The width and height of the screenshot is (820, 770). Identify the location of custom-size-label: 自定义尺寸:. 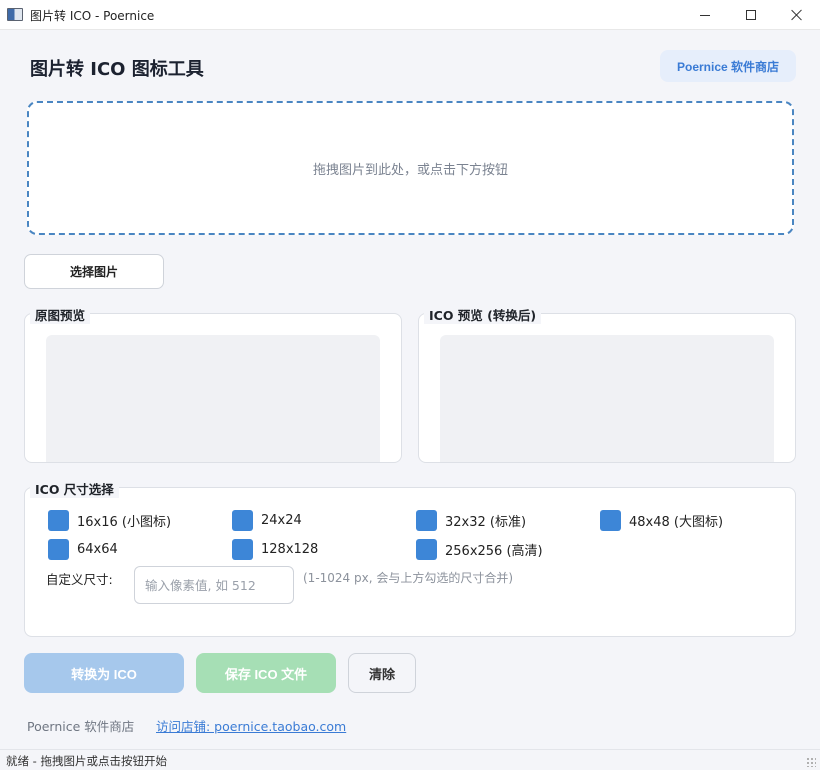
(79, 579).